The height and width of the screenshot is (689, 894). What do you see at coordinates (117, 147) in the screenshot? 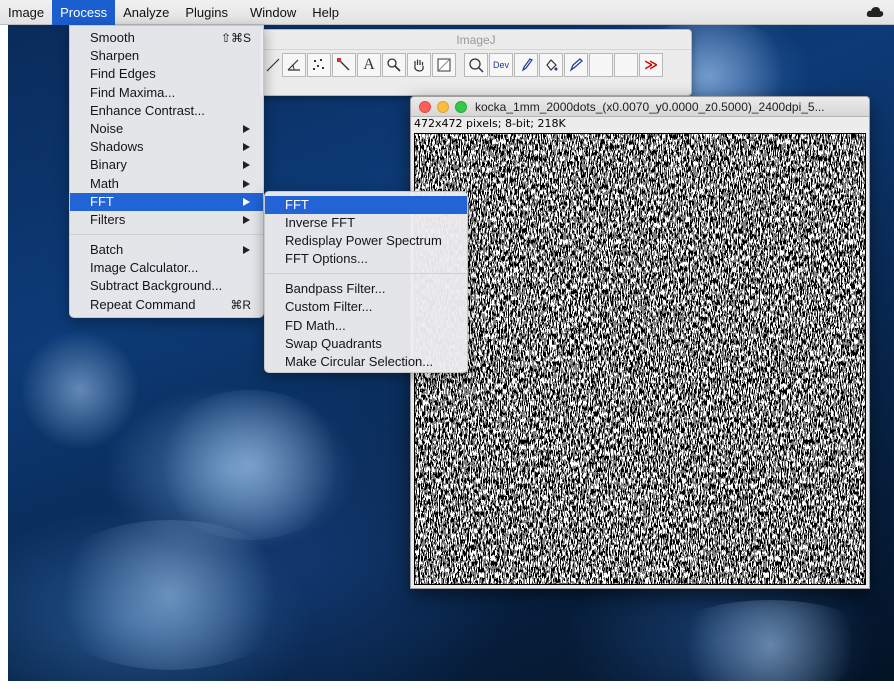
I see `menu-item-label: Shadows` at bounding box center [117, 147].